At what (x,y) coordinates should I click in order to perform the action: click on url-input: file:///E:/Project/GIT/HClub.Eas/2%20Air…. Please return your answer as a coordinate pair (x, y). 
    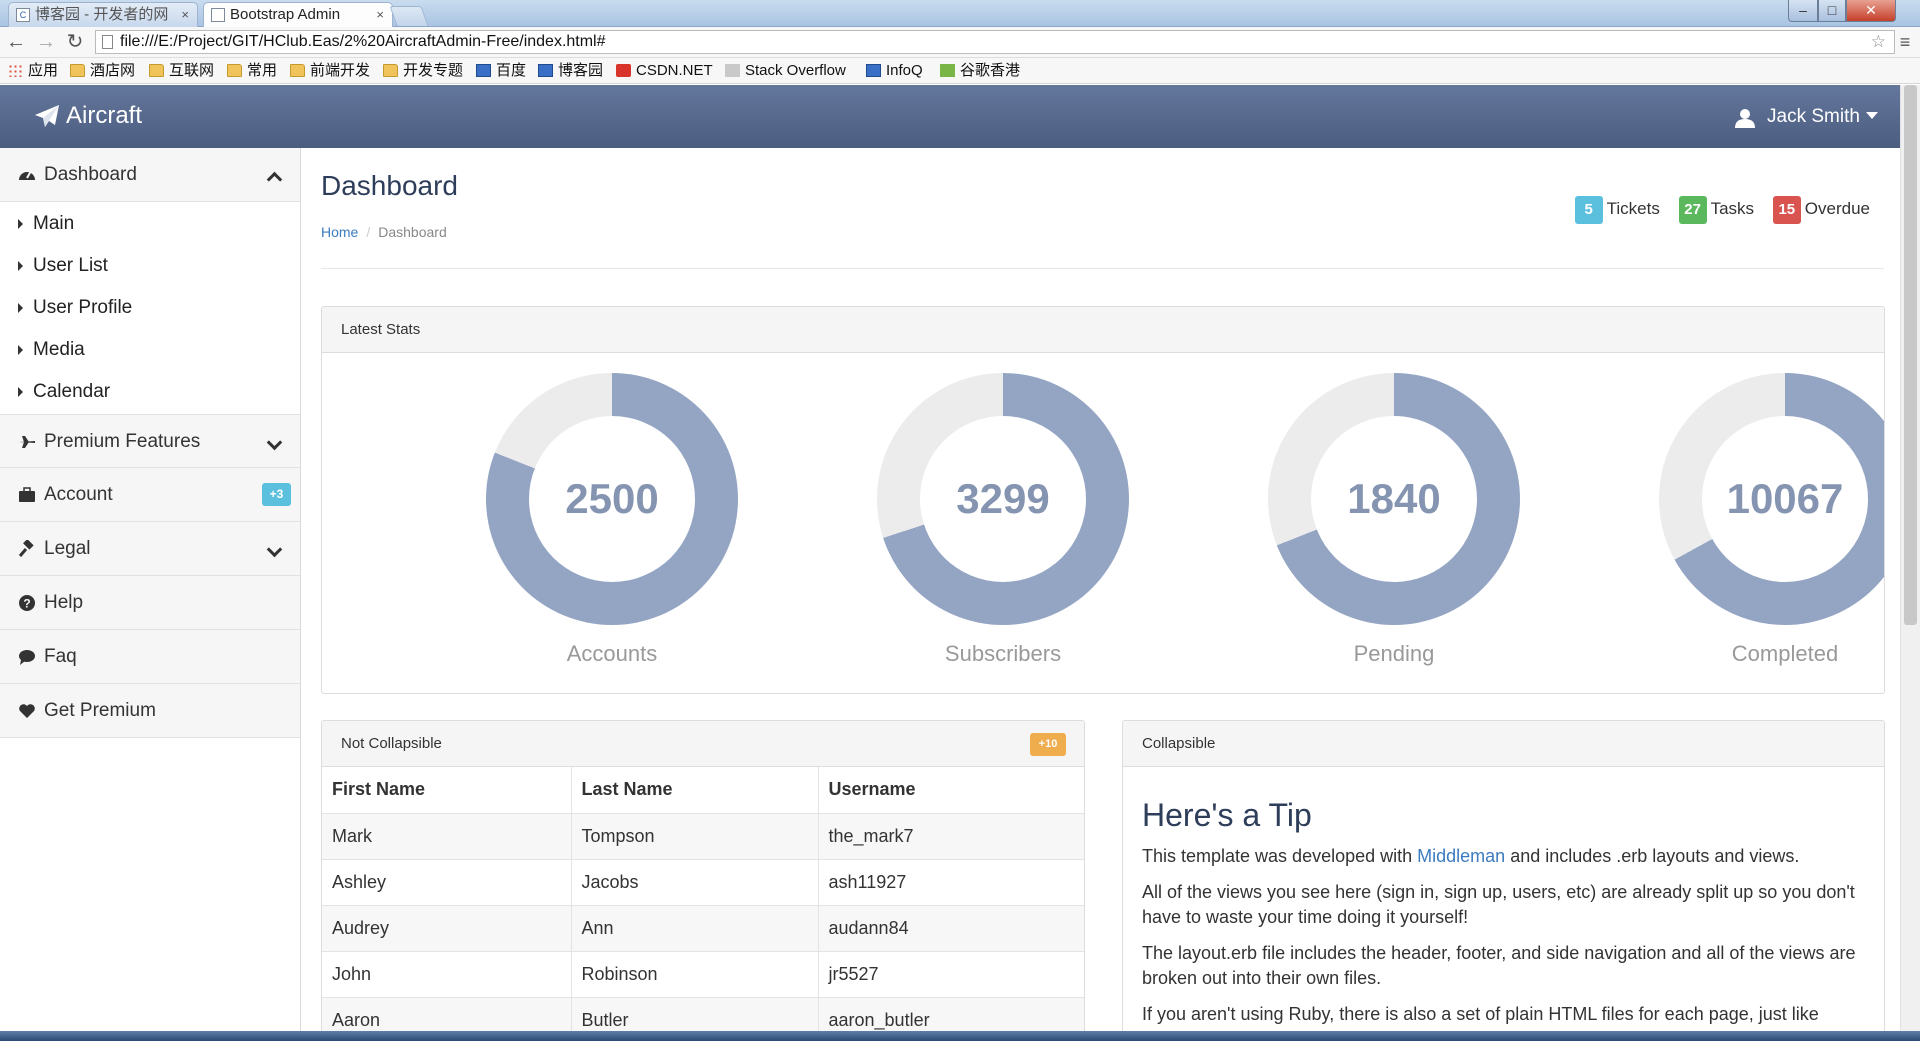
    Looking at the image, I should click on (995, 42).